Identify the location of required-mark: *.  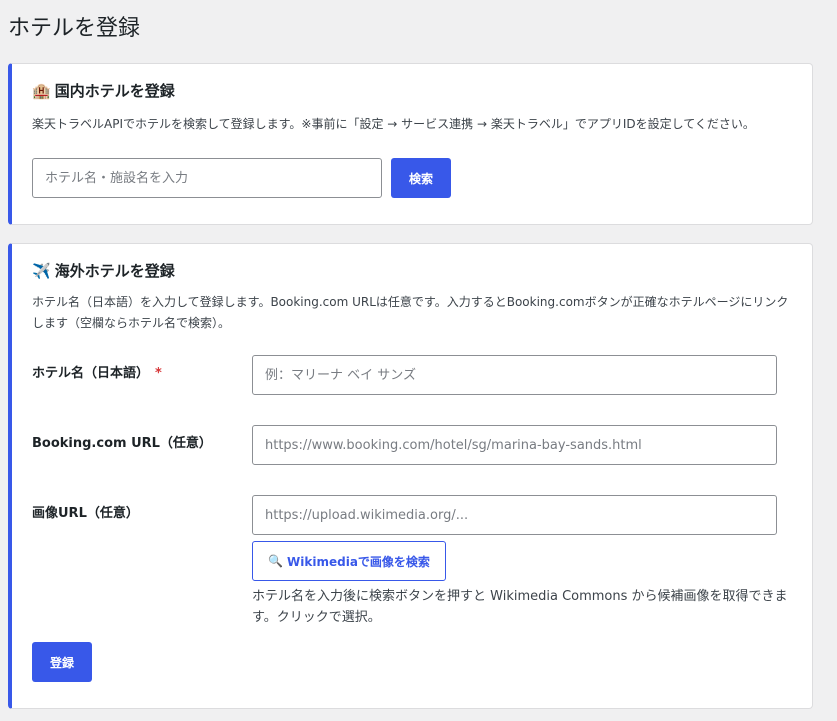
(158, 373).